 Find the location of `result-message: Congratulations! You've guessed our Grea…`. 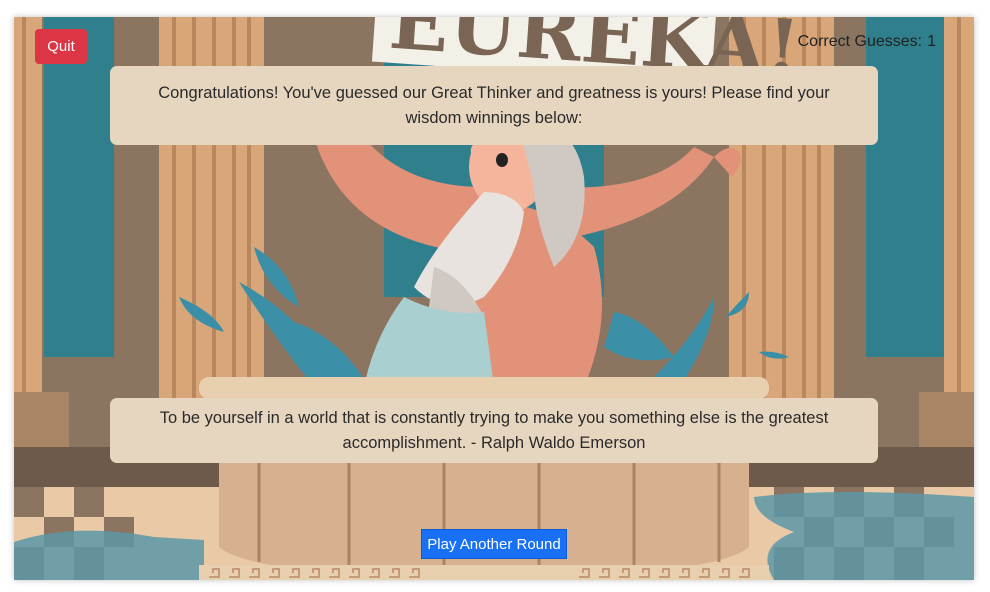

result-message: Congratulations! You've guessed our Grea… is located at coordinates (494, 105).